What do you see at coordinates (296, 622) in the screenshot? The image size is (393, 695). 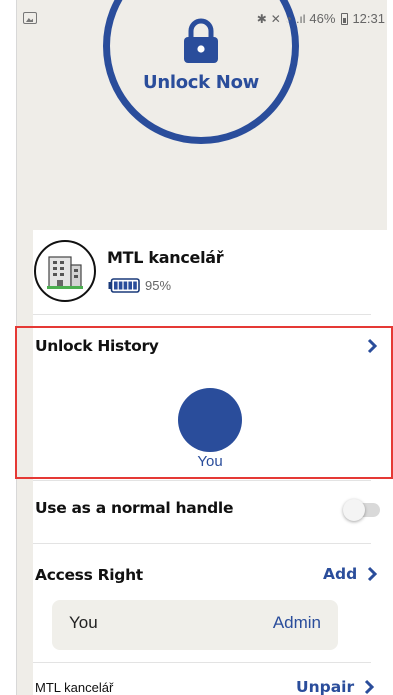 I see `access-user-role: Admin` at bounding box center [296, 622].